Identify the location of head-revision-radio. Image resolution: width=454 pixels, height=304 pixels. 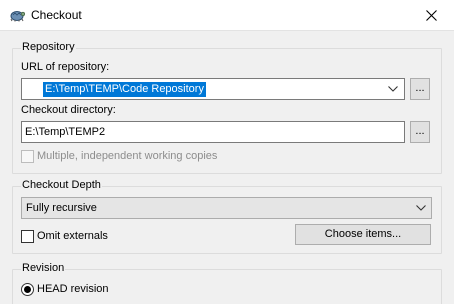
(27, 289).